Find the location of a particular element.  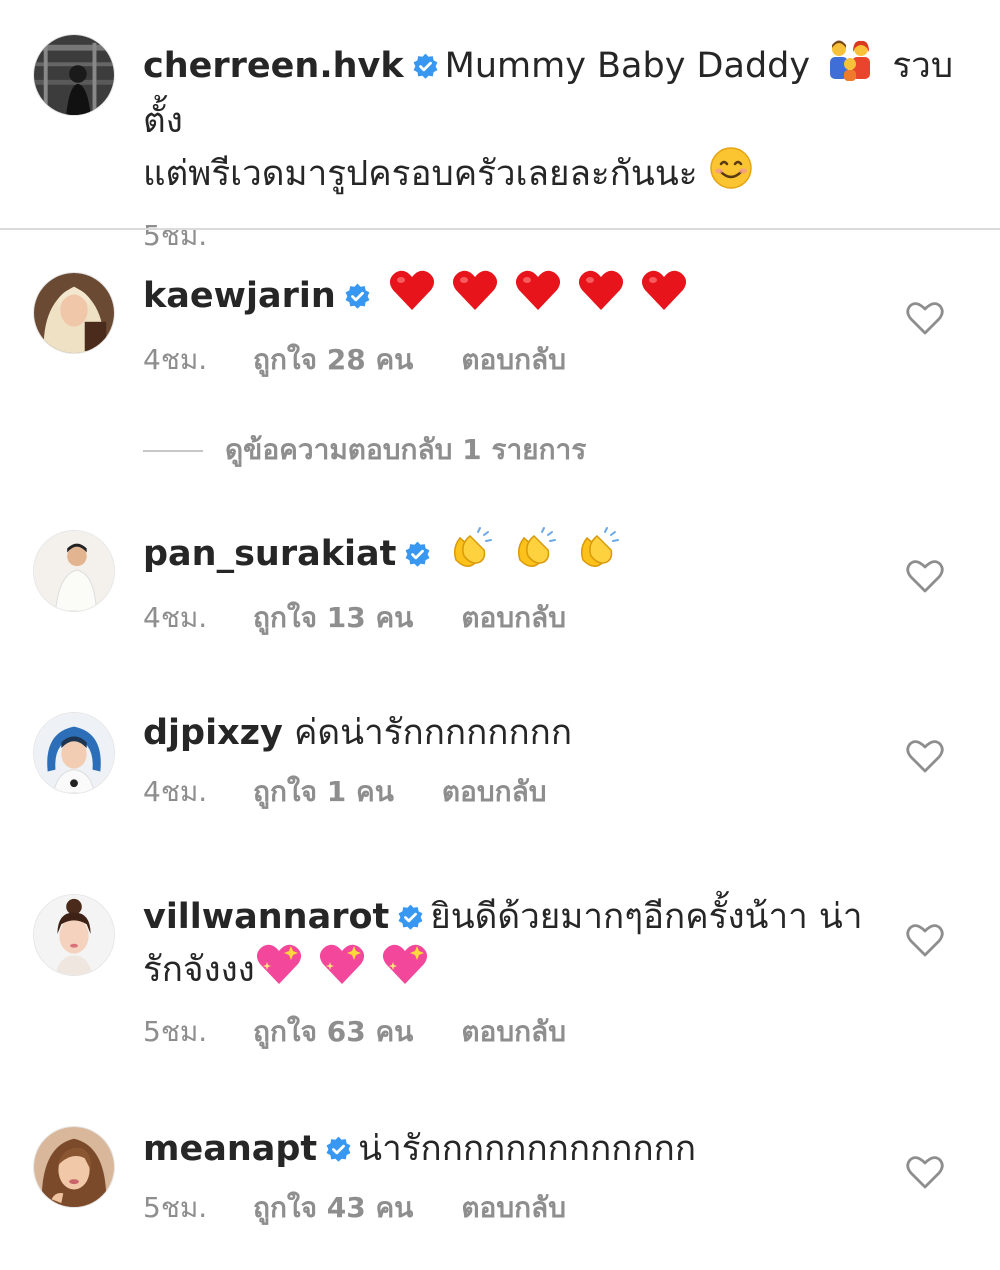

comment-likes: ถูกใจ 63 คน is located at coordinates (333, 1032).